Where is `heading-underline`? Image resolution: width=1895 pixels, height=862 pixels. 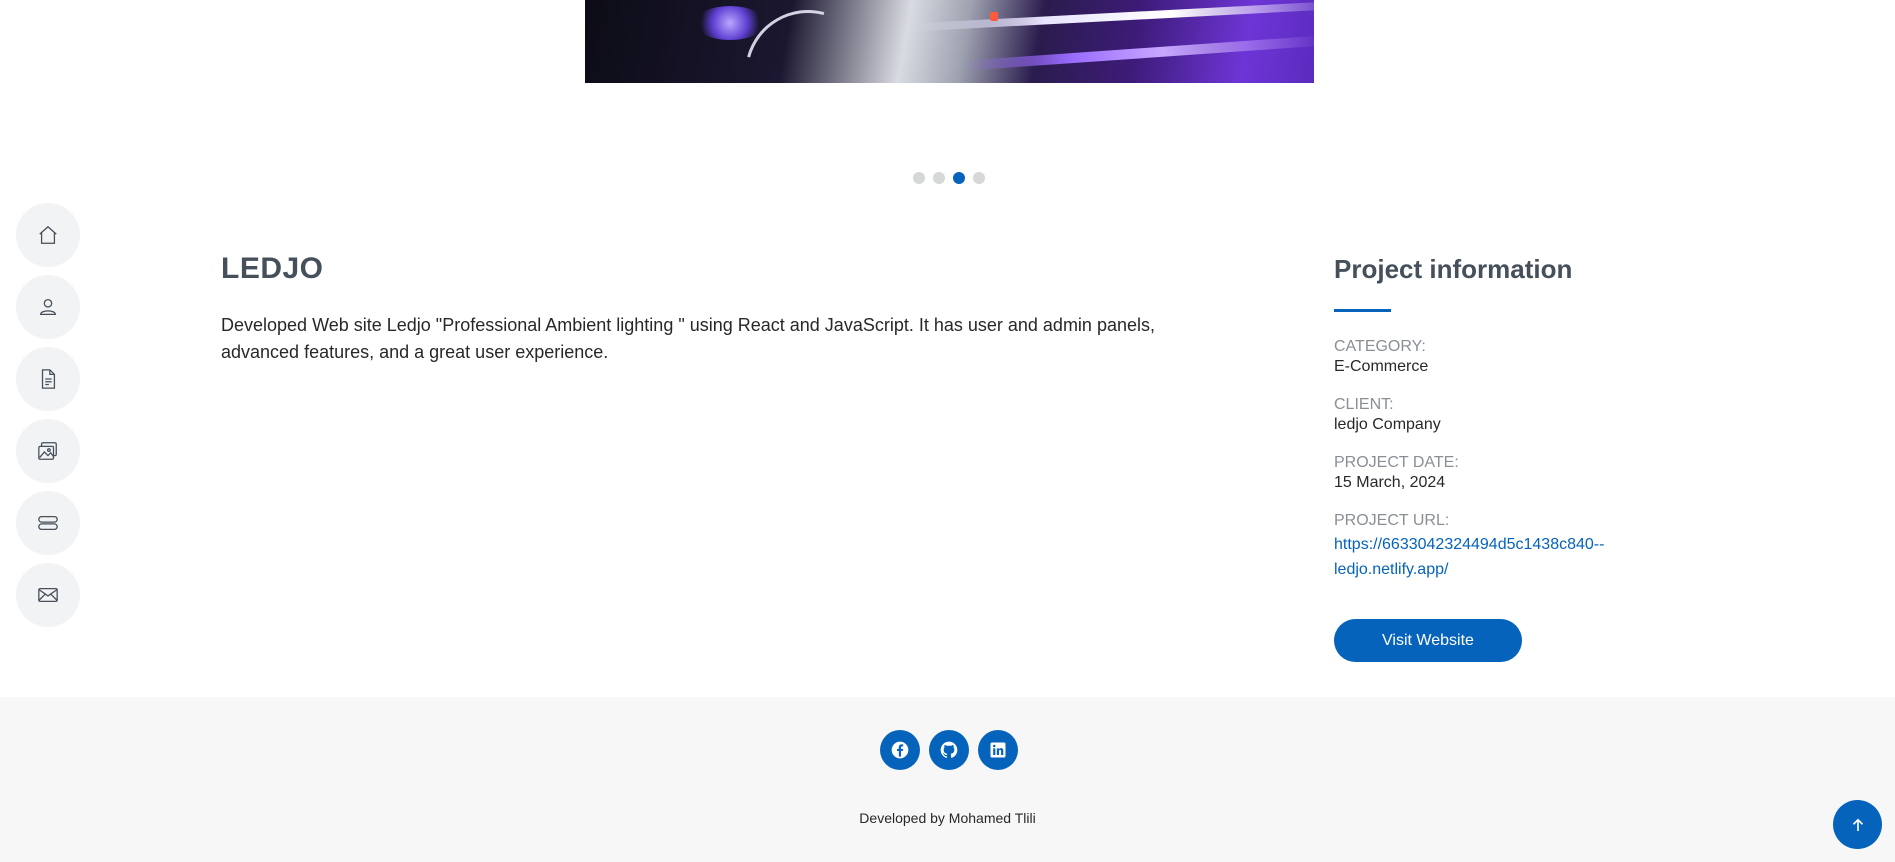 heading-underline is located at coordinates (1362, 310).